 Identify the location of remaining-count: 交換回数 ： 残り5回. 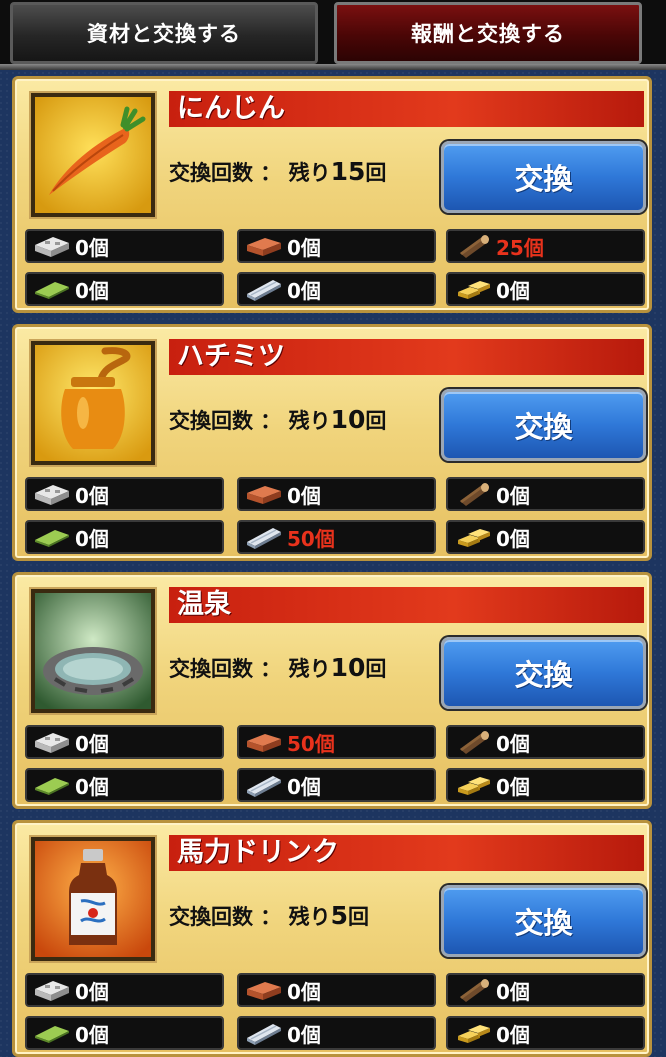
(269, 916).